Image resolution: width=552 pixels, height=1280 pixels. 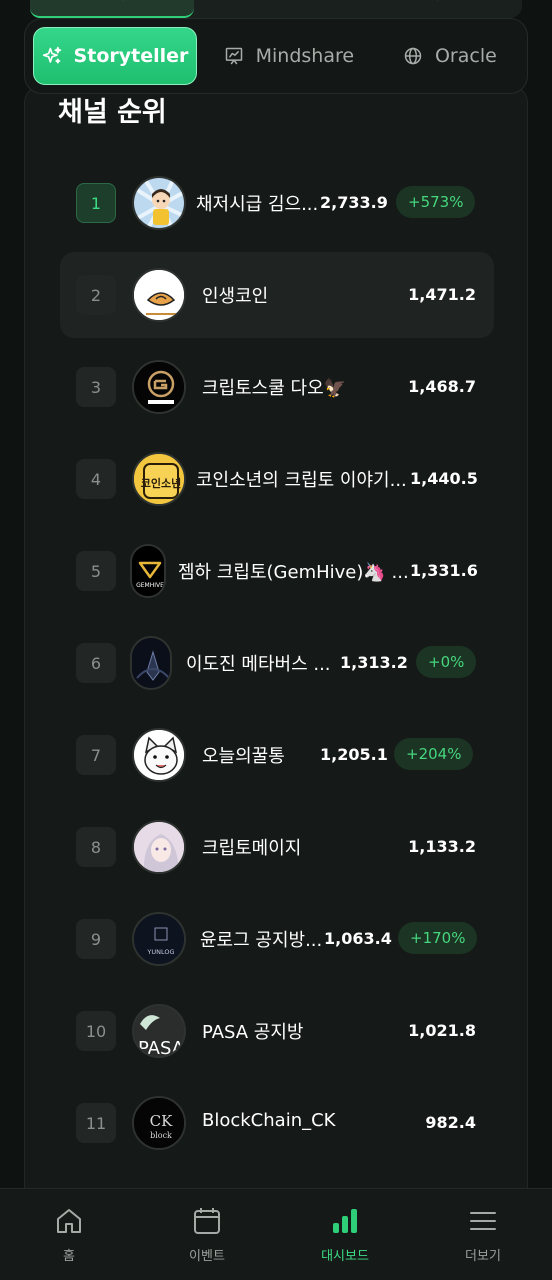 What do you see at coordinates (160, 952) in the screenshot?
I see `avatar-text: YUNLOG` at bounding box center [160, 952].